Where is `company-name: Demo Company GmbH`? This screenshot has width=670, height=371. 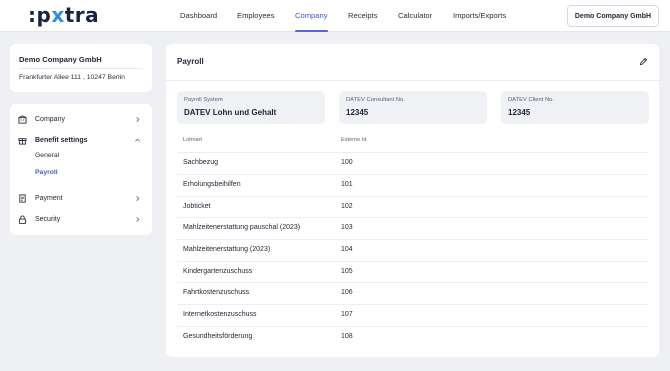 company-name: Demo Company GmbH is located at coordinates (60, 59).